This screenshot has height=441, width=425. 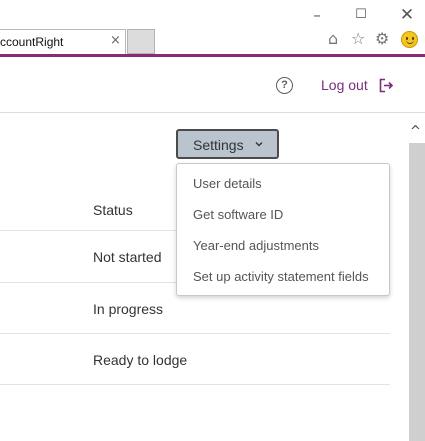 I want to click on chevron-down-icon, so click(x=259, y=144).